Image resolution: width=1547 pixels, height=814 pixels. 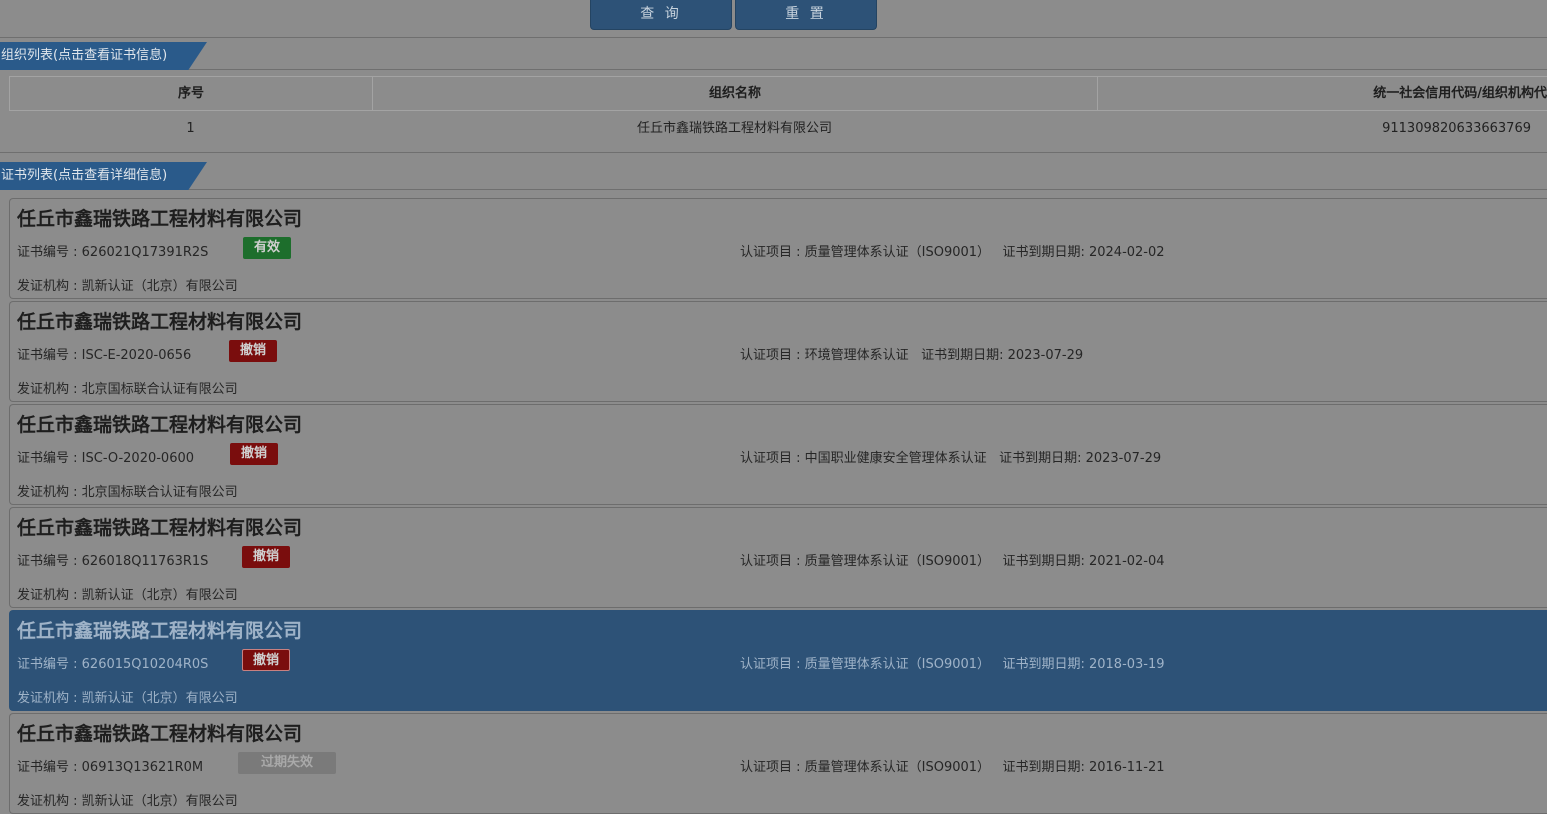 What do you see at coordinates (84, 55) in the screenshot?
I see `org-section-title: 组织列表(点击查看证书信息)` at bounding box center [84, 55].